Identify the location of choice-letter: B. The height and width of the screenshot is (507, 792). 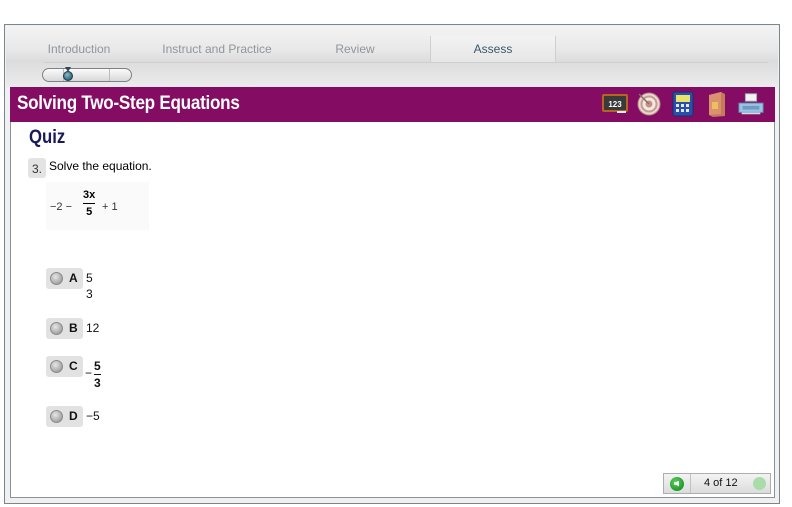
(73, 328).